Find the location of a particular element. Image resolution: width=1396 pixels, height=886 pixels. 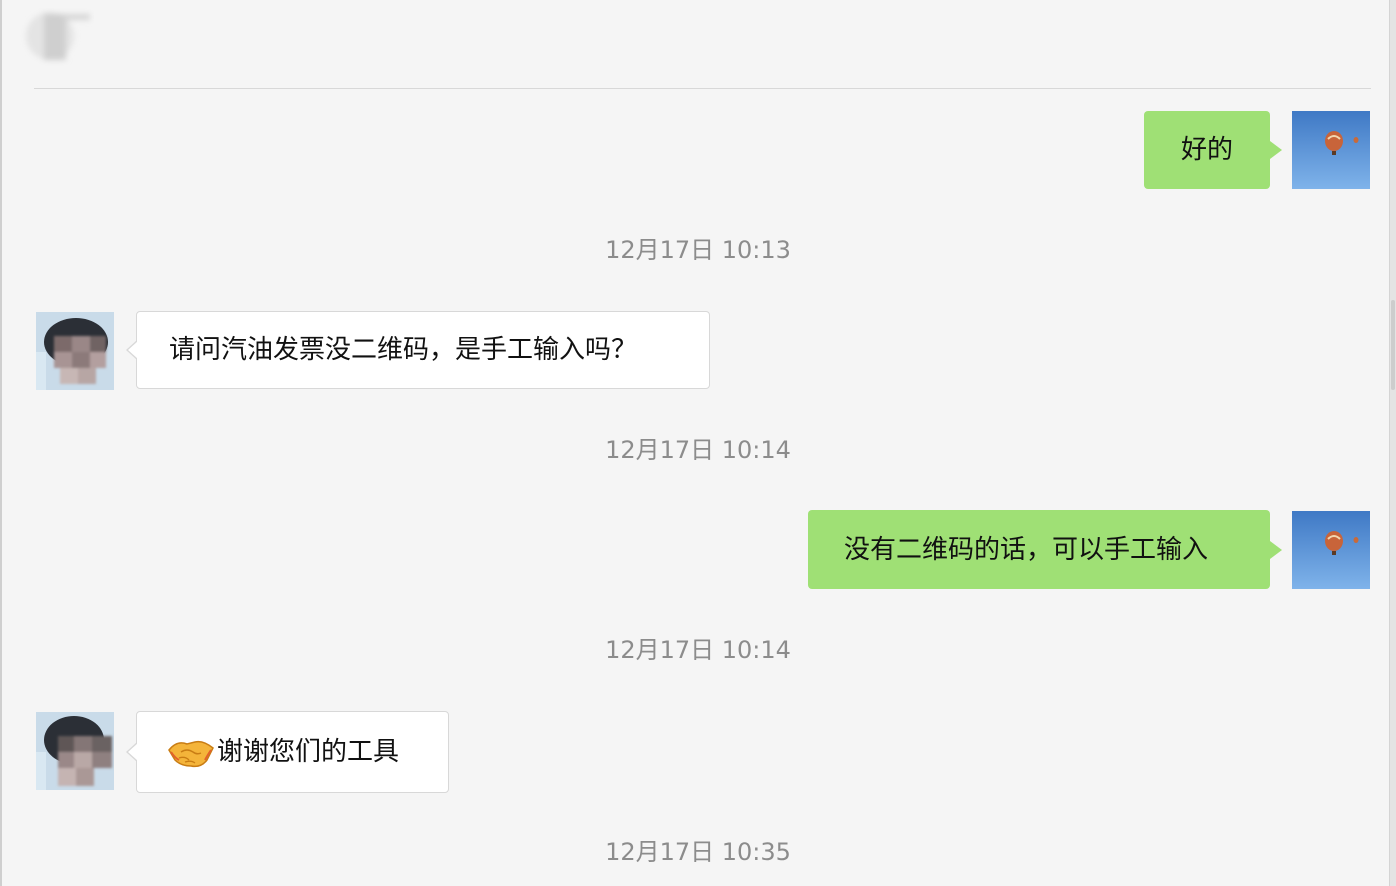

message-text: 请问汽油发票没二维码，是手工输入吗？ is located at coordinates (403, 350).